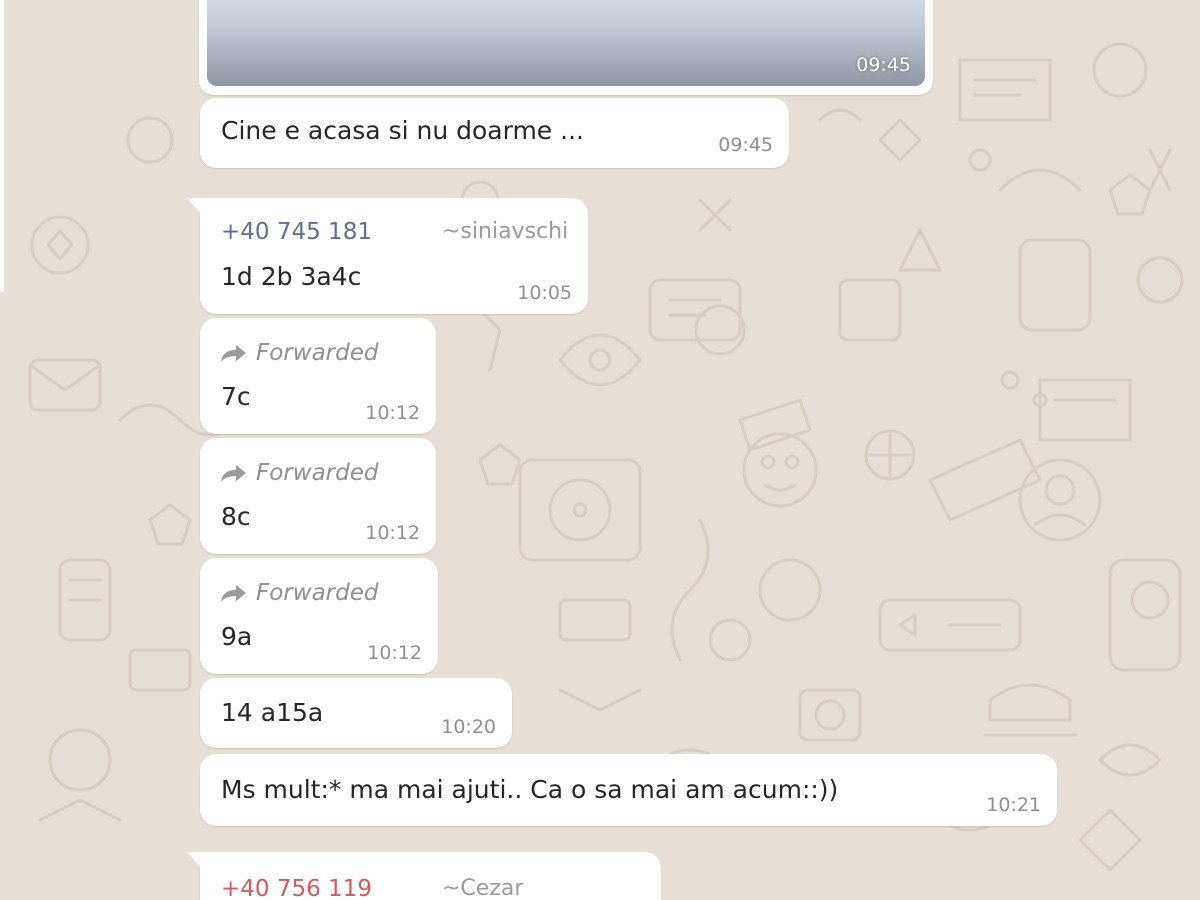  Describe the element at coordinates (318, 376) in the screenshot. I see `message-bubble: Forwarded 7c 10:12` at that location.